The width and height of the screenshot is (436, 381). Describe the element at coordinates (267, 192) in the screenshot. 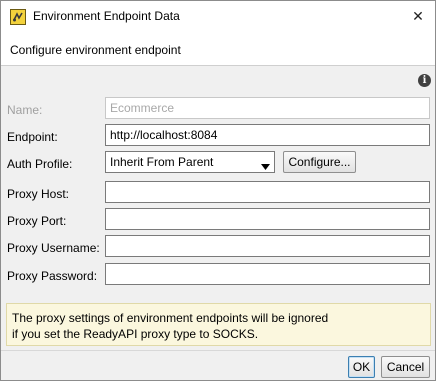

I see `proxy-host-field` at that location.